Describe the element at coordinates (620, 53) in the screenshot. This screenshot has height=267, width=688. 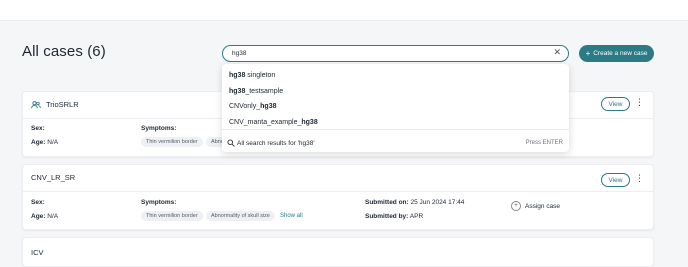
I see `create-case-label: Create a new case` at that location.